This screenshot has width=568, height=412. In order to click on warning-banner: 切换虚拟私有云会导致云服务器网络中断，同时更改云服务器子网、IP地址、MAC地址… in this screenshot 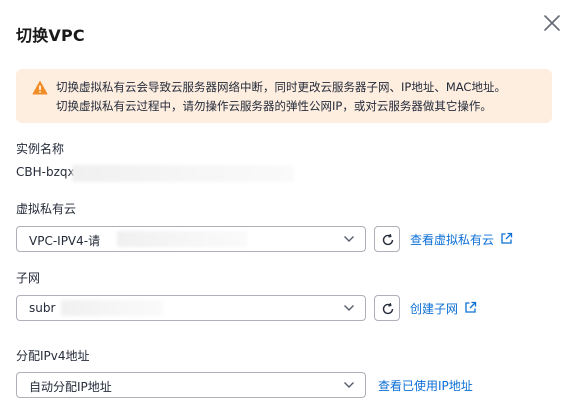, I will do `click(284, 96)`.